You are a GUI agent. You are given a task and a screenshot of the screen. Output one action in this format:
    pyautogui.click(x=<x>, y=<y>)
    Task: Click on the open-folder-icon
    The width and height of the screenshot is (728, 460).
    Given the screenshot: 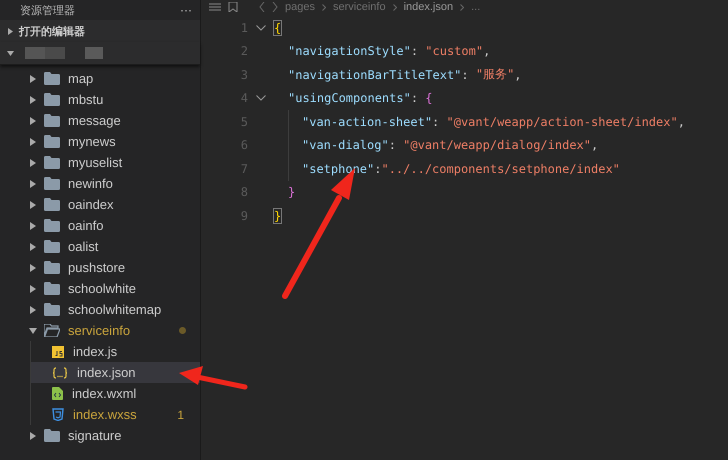 What is the action you would take?
    pyautogui.click(x=52, y=330)
    